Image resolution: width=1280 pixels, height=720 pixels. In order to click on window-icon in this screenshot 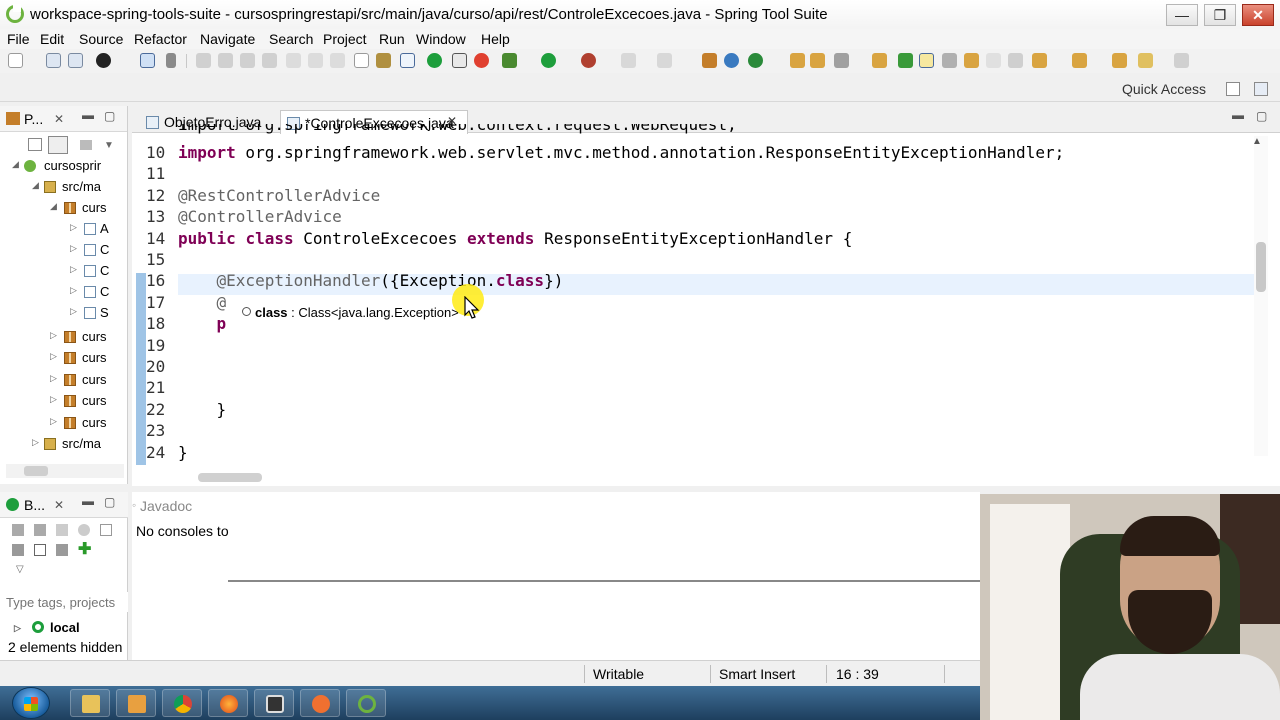, I will do `click(40, 550)`.